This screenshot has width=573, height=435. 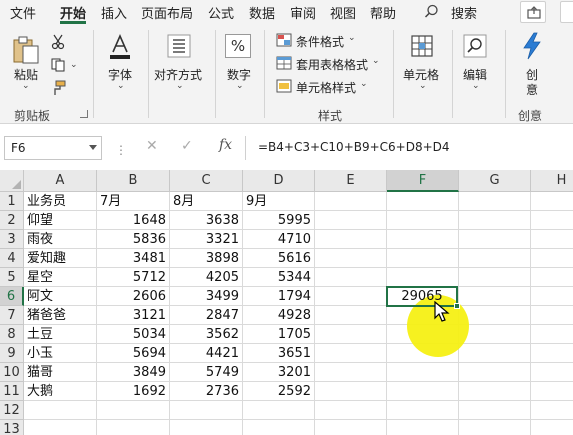 What do you see at coordinates (495, 220) in the screenshot?
I see `cell-G2` at bounding box center [495, 220].